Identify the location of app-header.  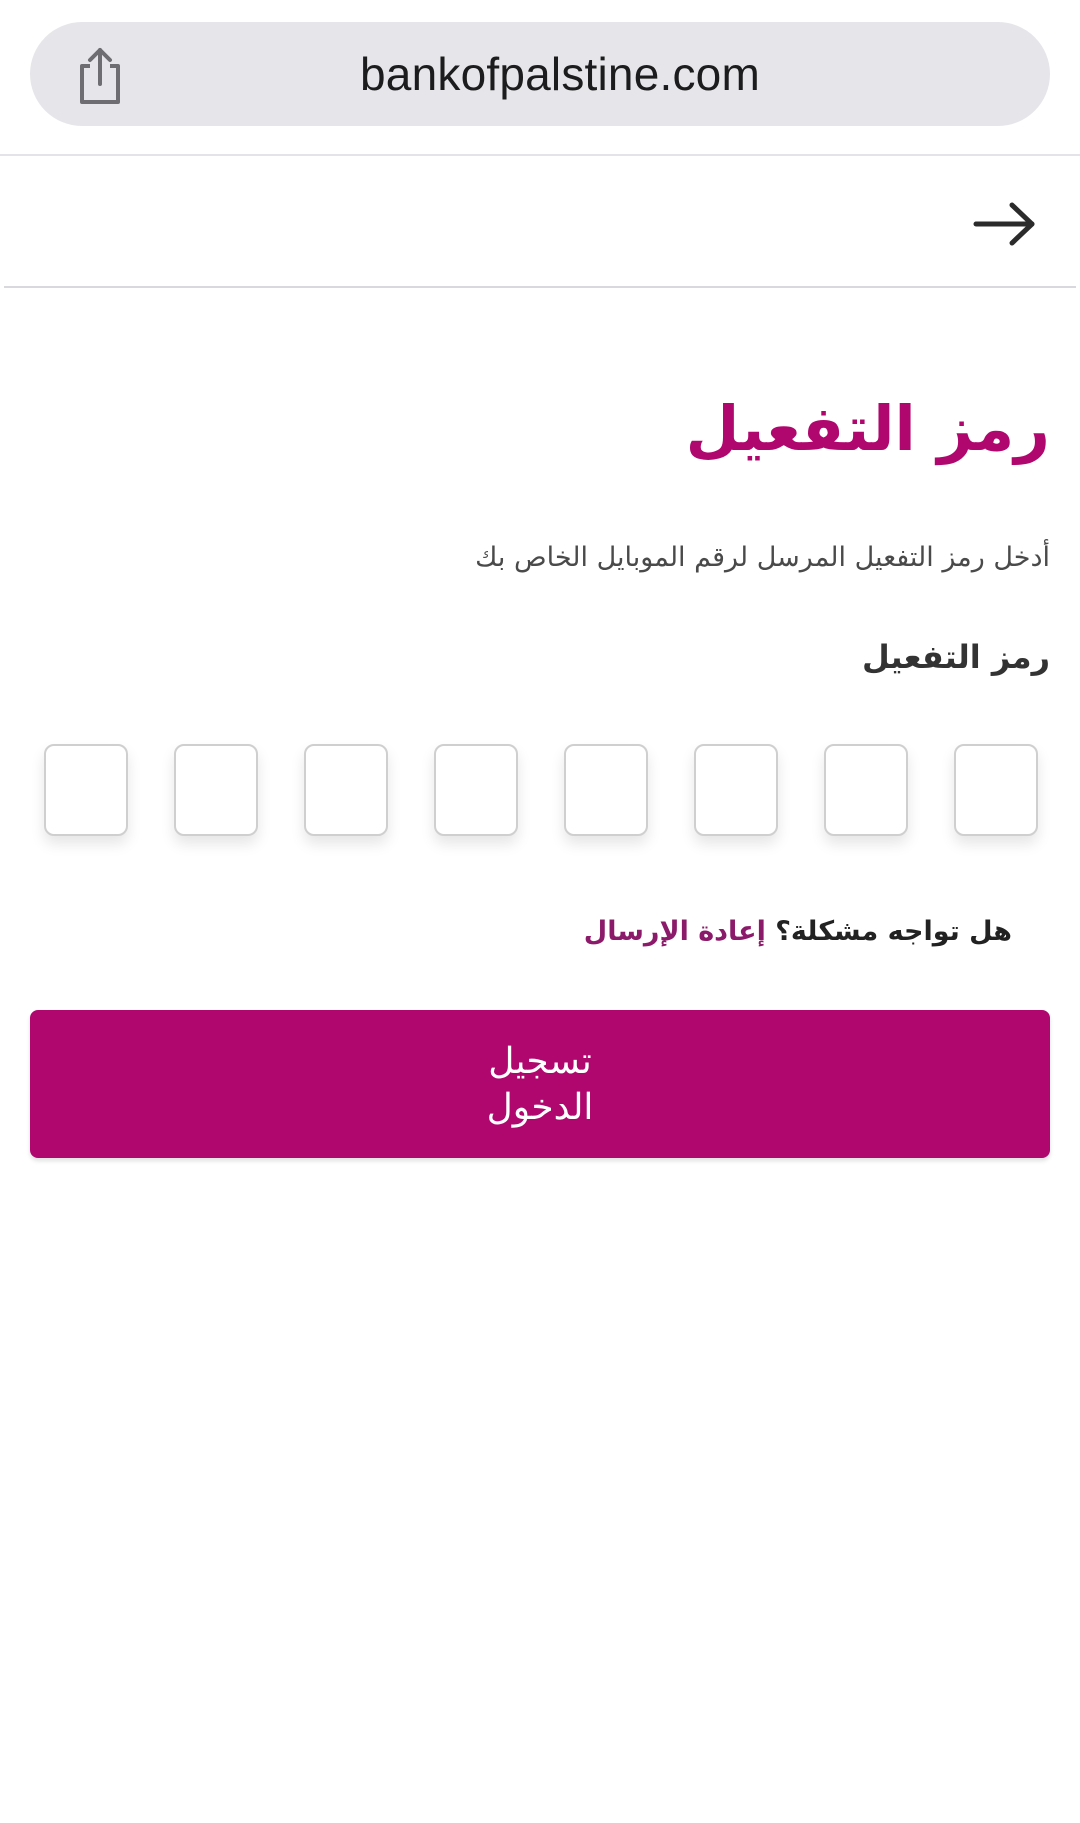
(540, 221).